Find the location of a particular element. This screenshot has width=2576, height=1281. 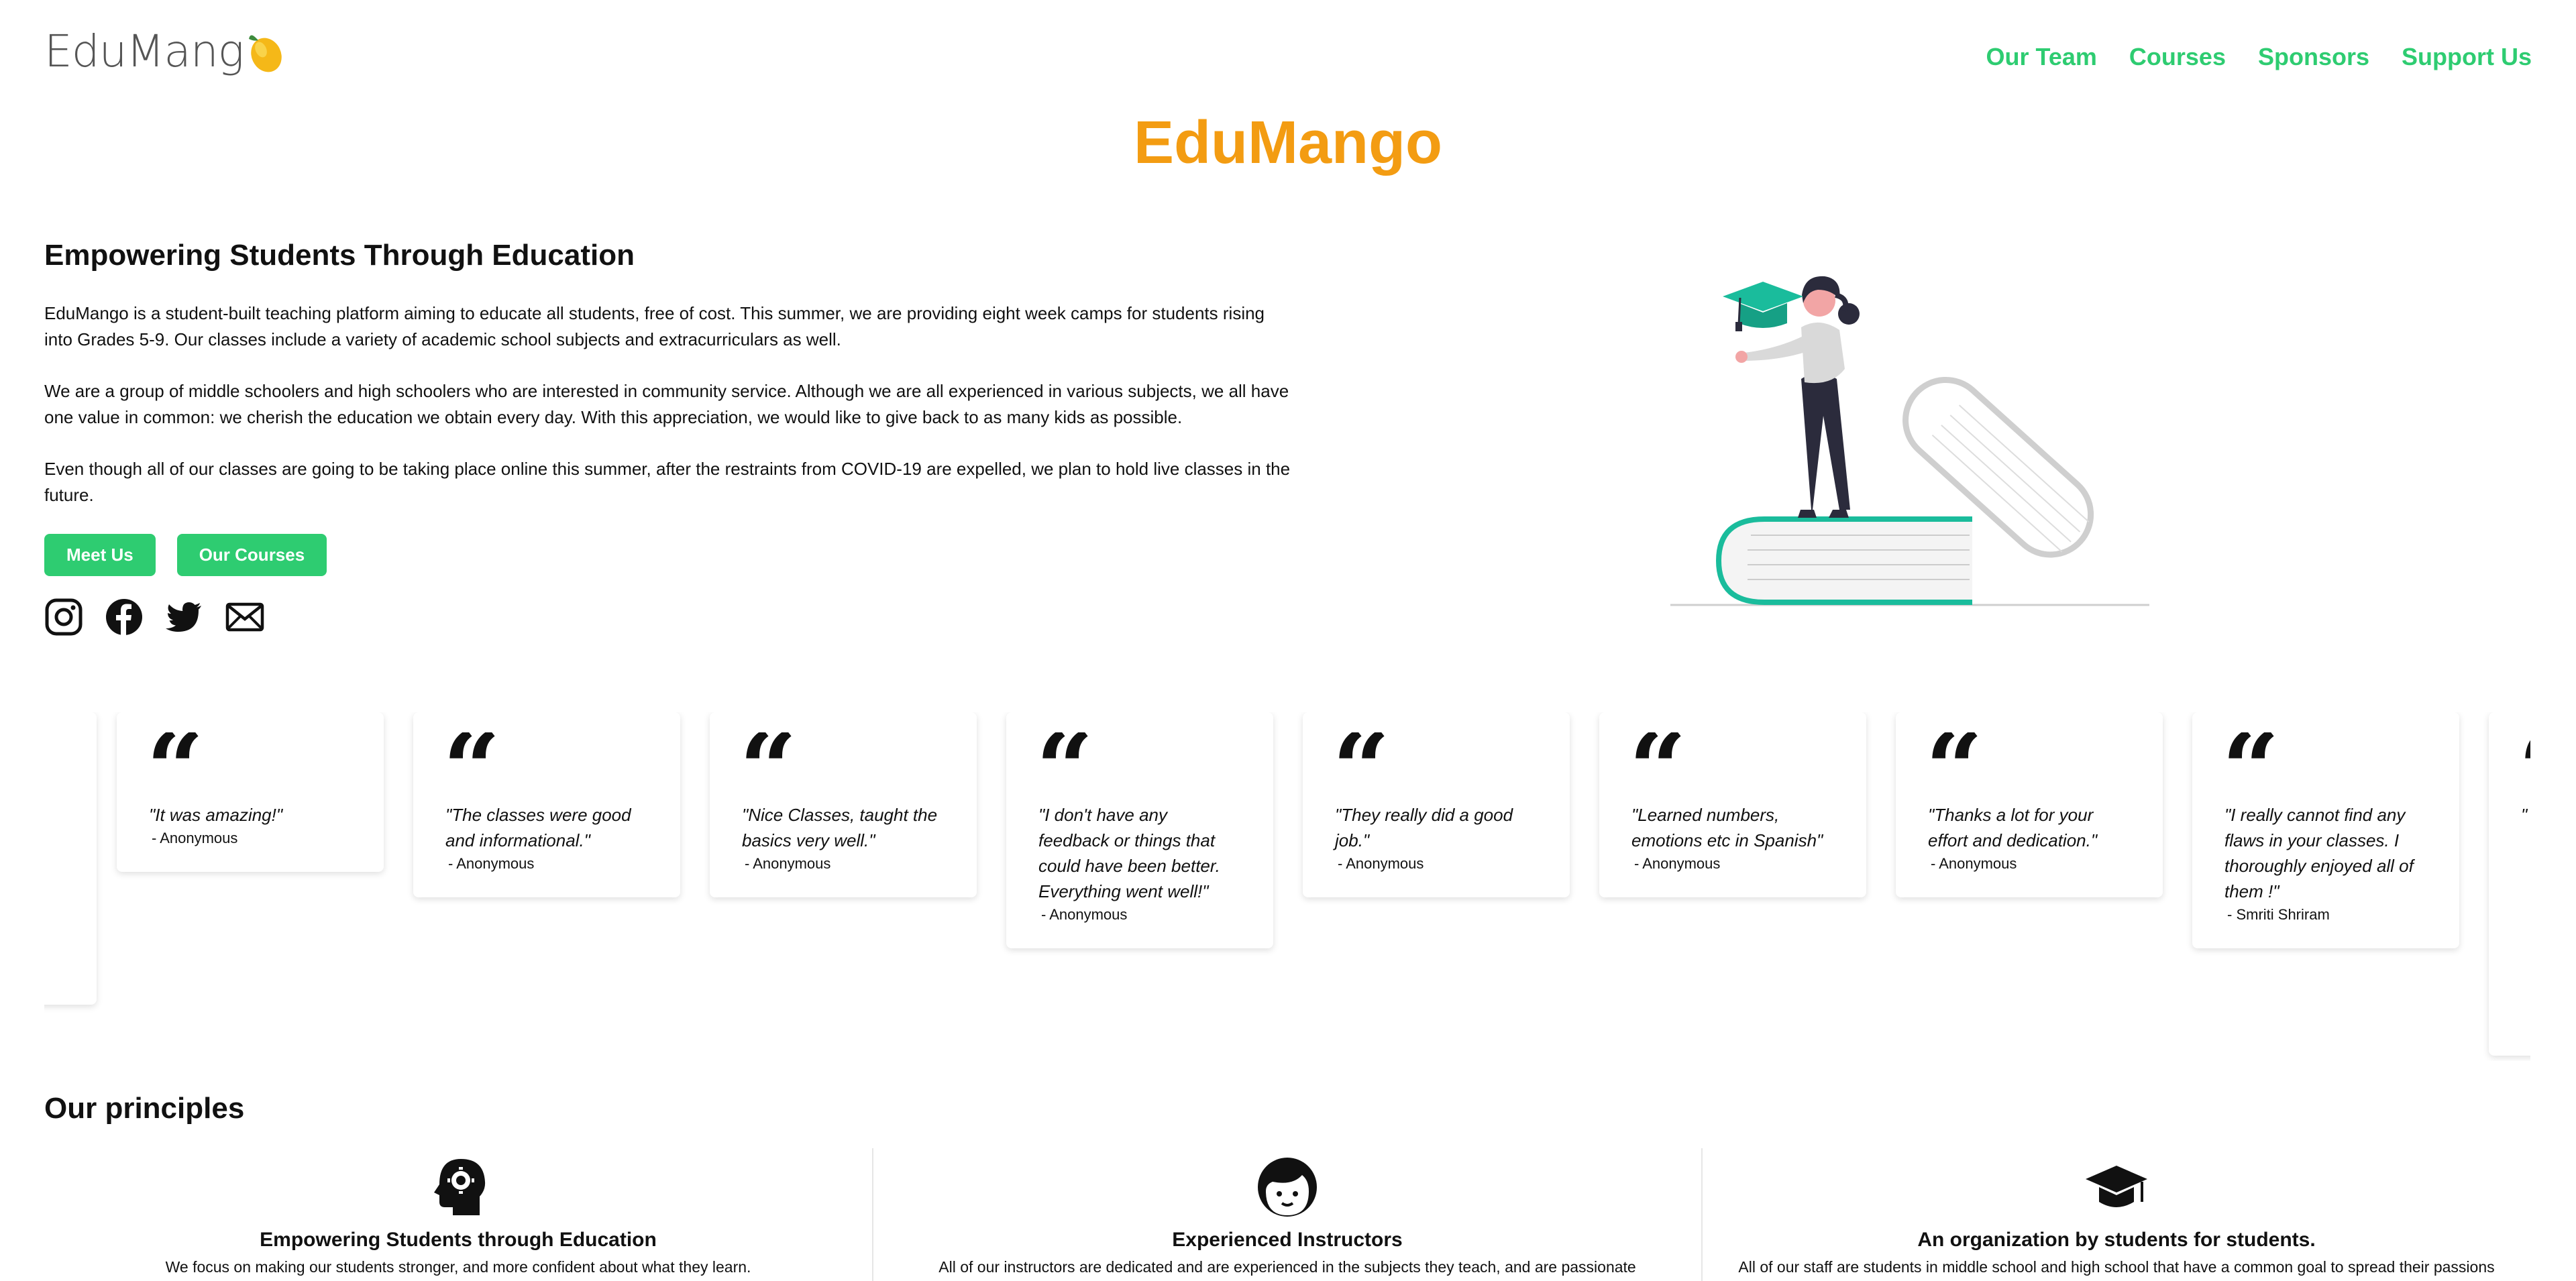

twitter-icon is located at coordinates (184, 617).